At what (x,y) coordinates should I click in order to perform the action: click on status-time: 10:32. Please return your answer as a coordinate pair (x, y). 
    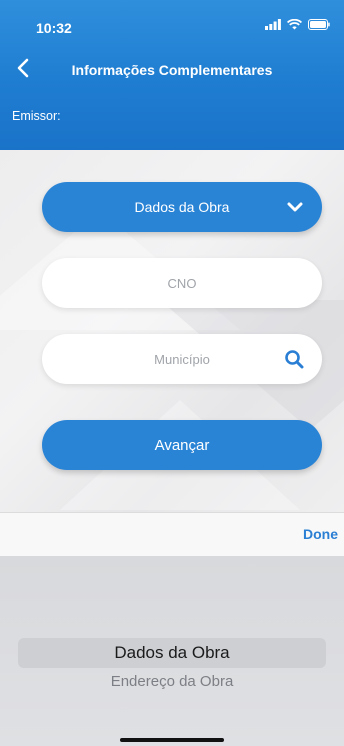
    Looking at the image, I should click on (54, 28).